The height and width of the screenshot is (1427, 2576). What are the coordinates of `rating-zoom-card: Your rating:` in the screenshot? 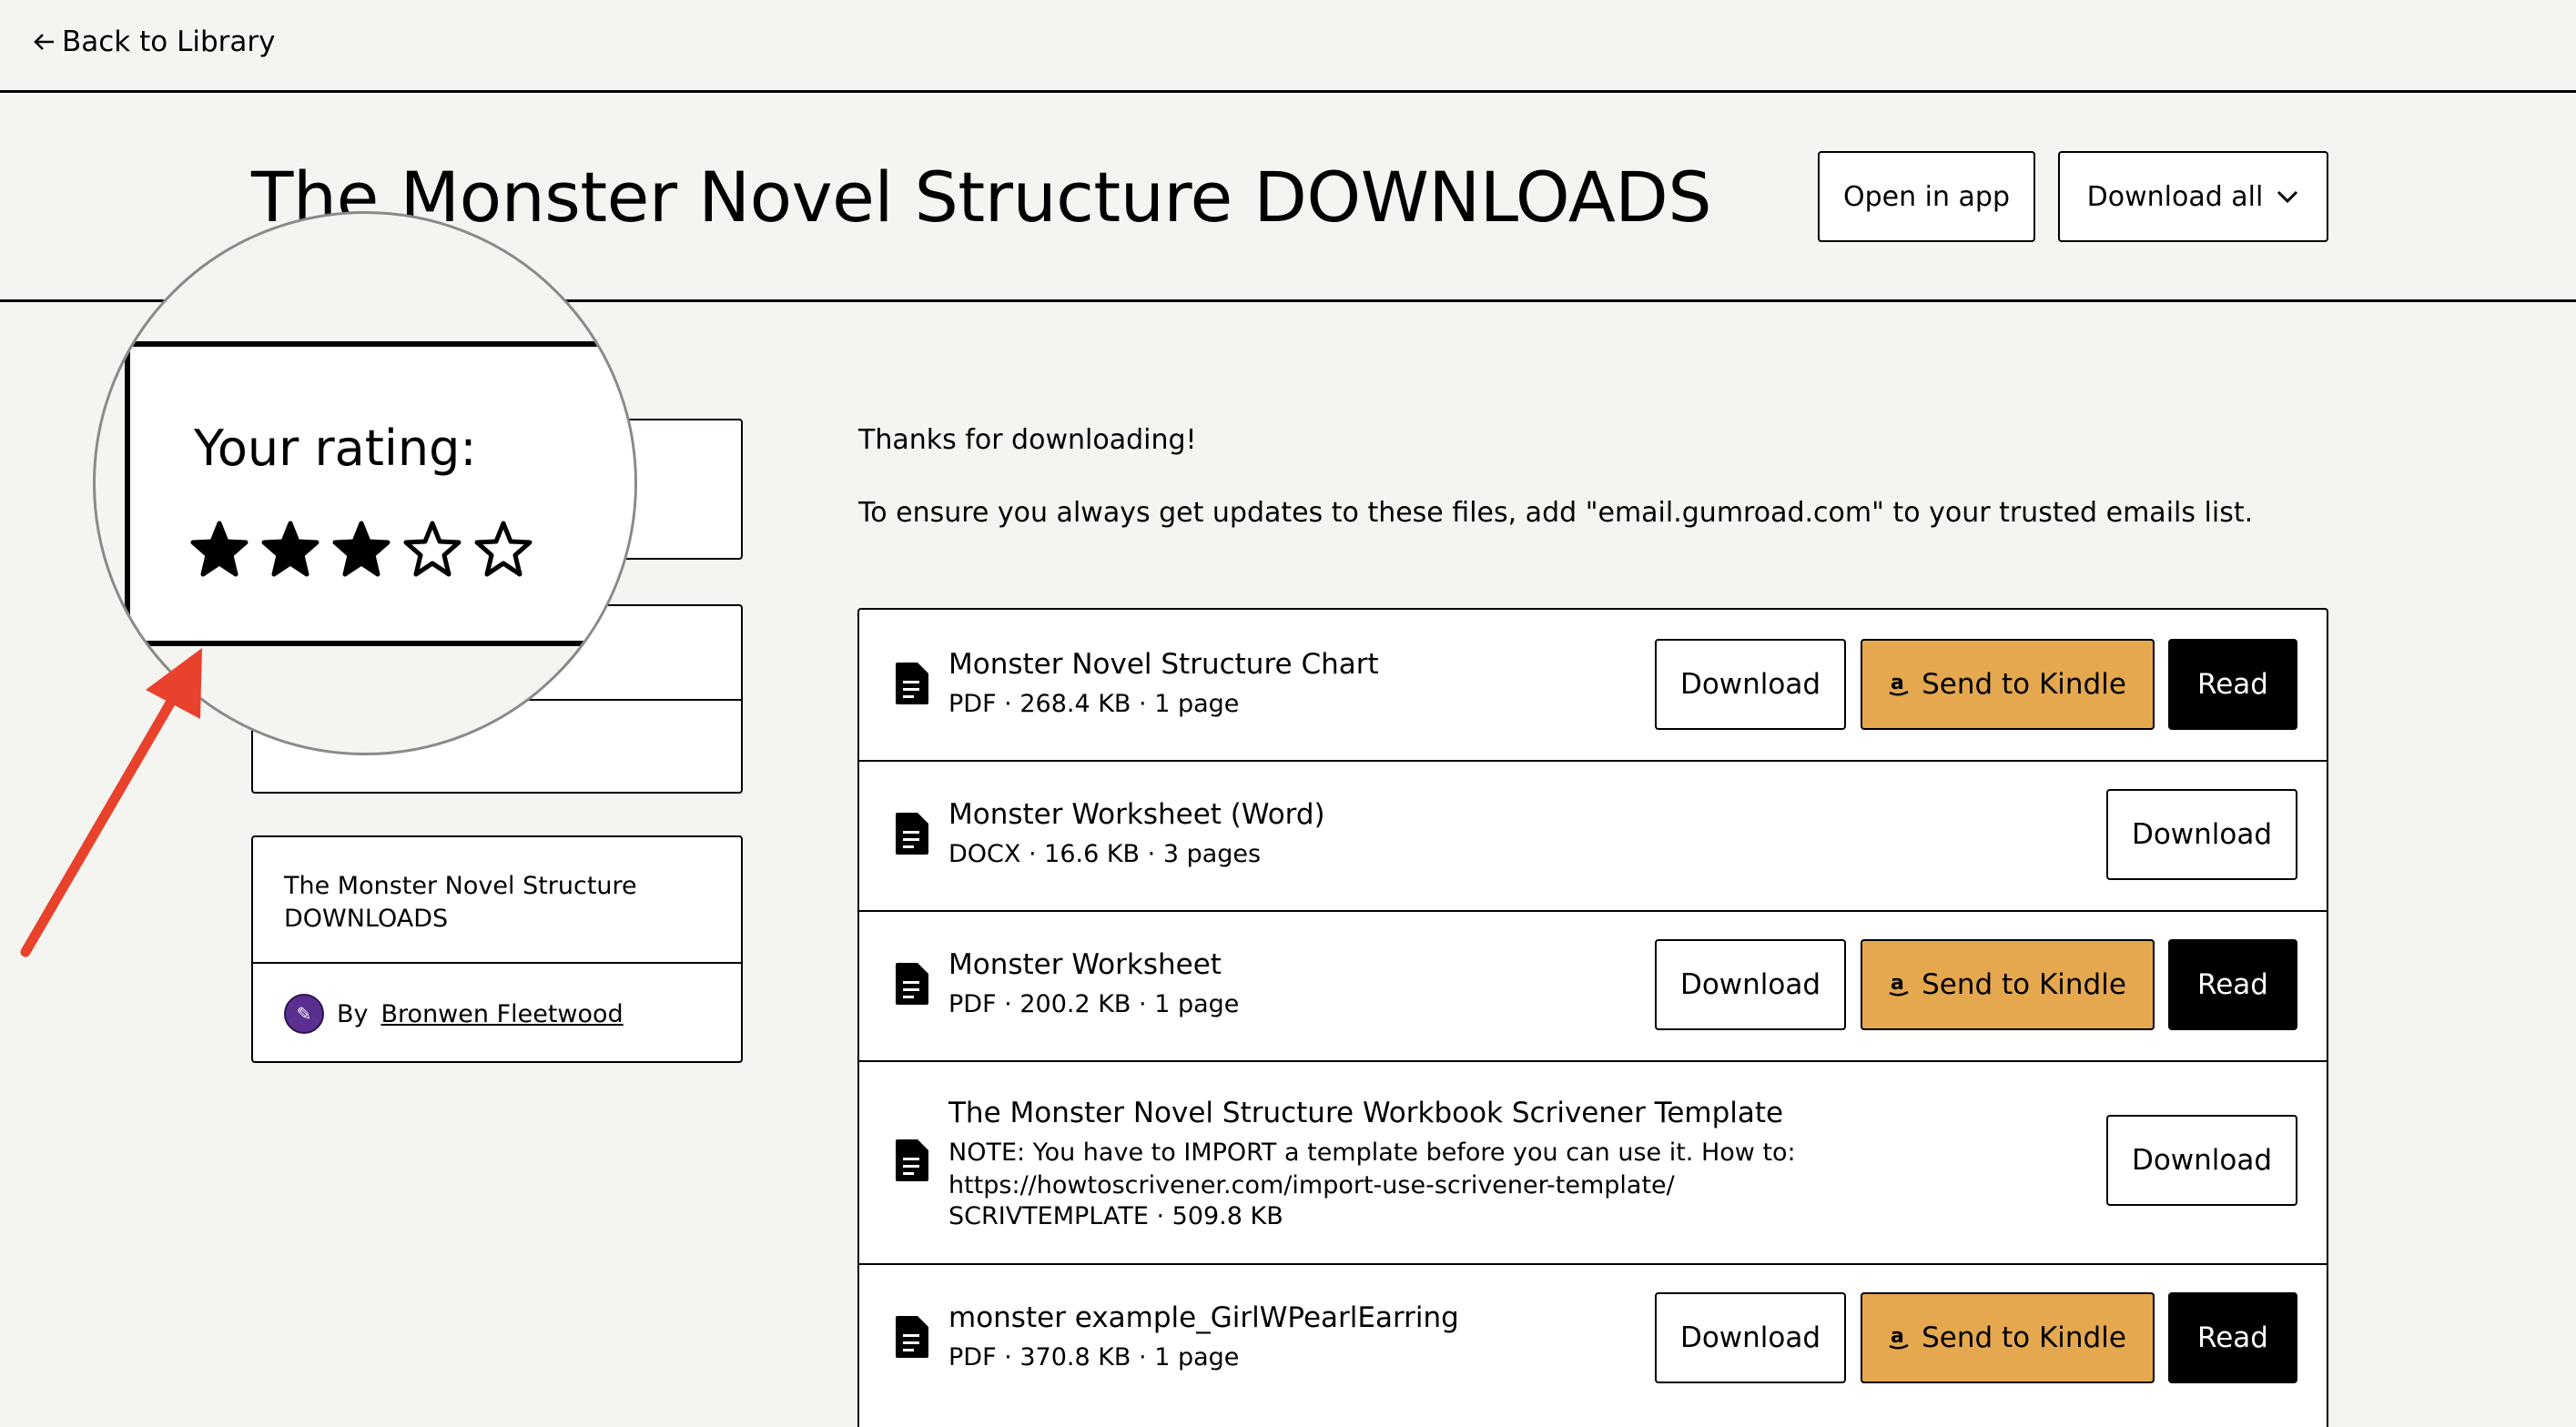 It's located at (379, 493).